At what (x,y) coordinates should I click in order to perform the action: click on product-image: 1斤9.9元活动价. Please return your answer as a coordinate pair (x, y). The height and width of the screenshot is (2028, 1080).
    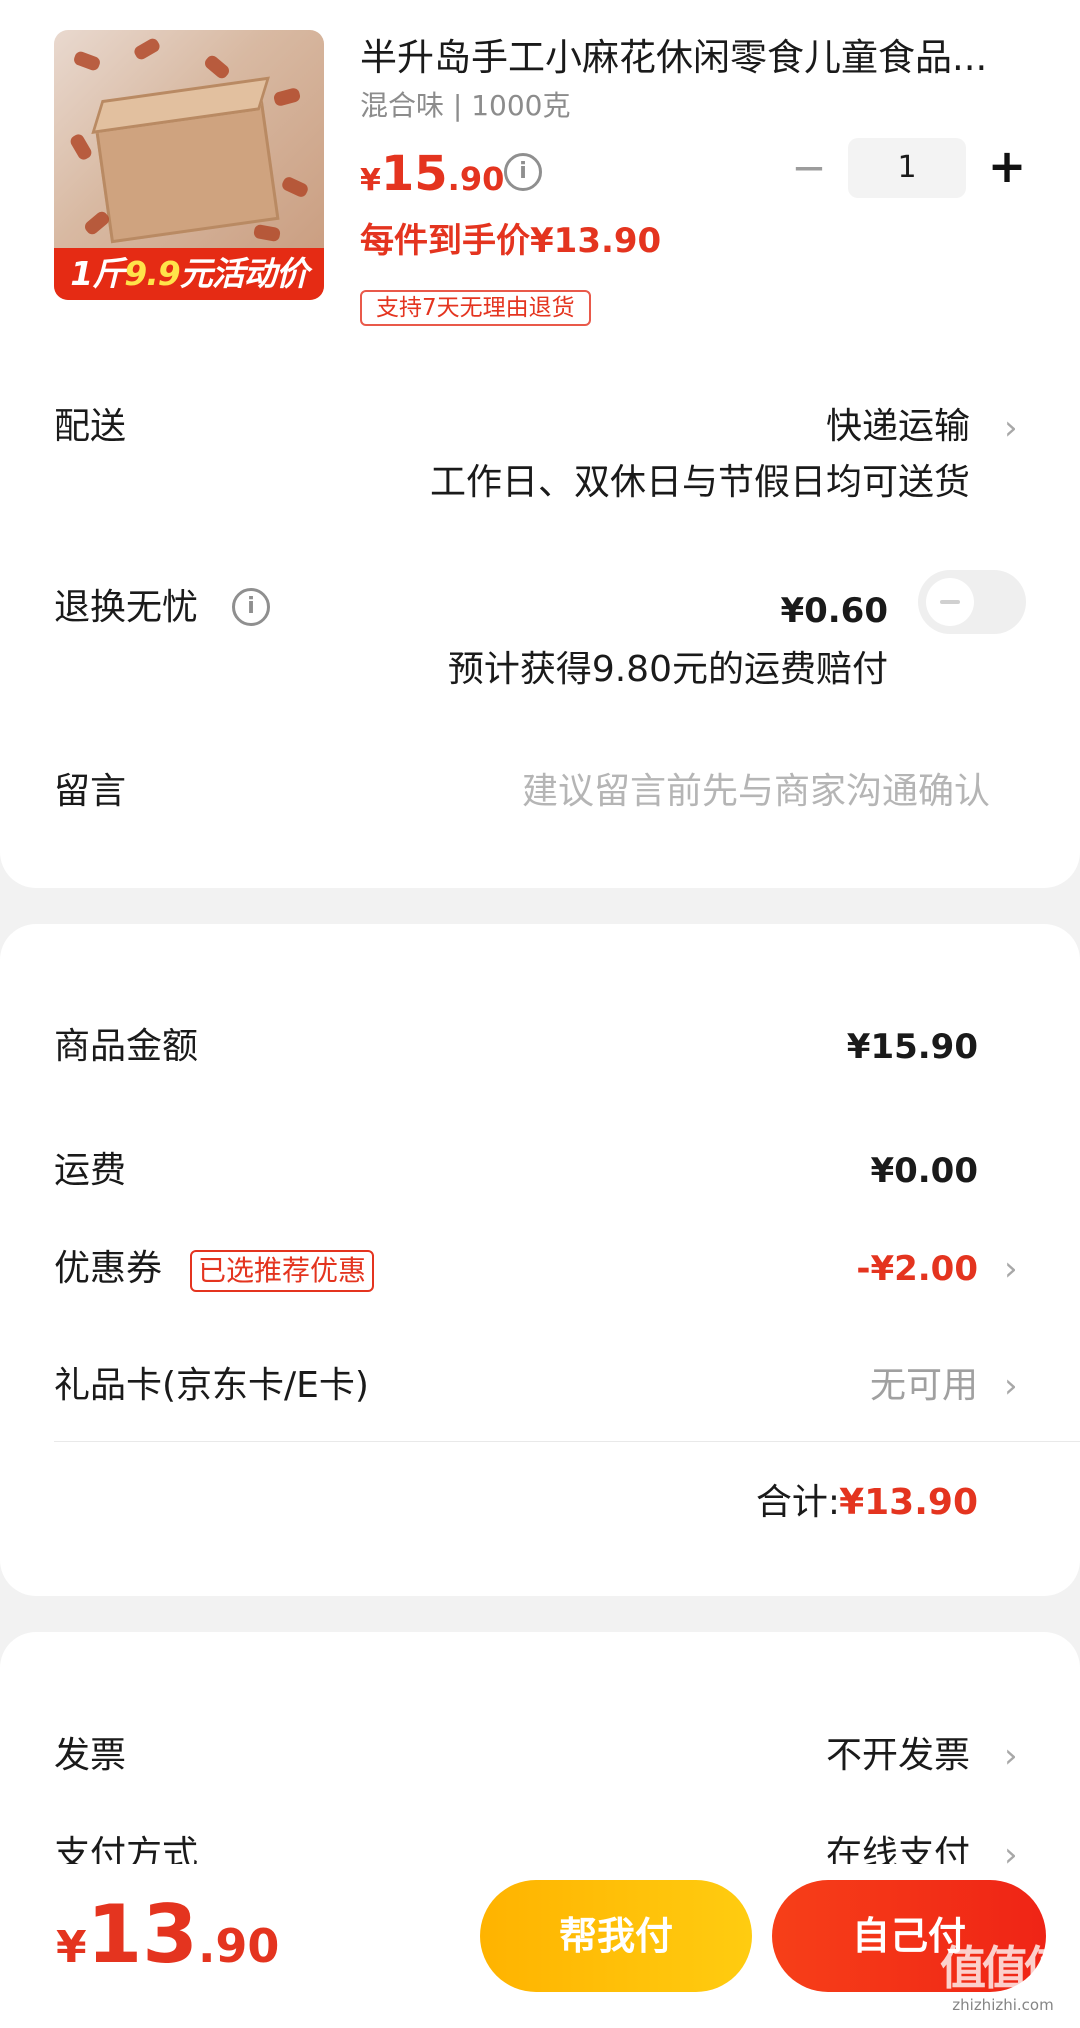
    Looking at the image, I should click on (189, 165).